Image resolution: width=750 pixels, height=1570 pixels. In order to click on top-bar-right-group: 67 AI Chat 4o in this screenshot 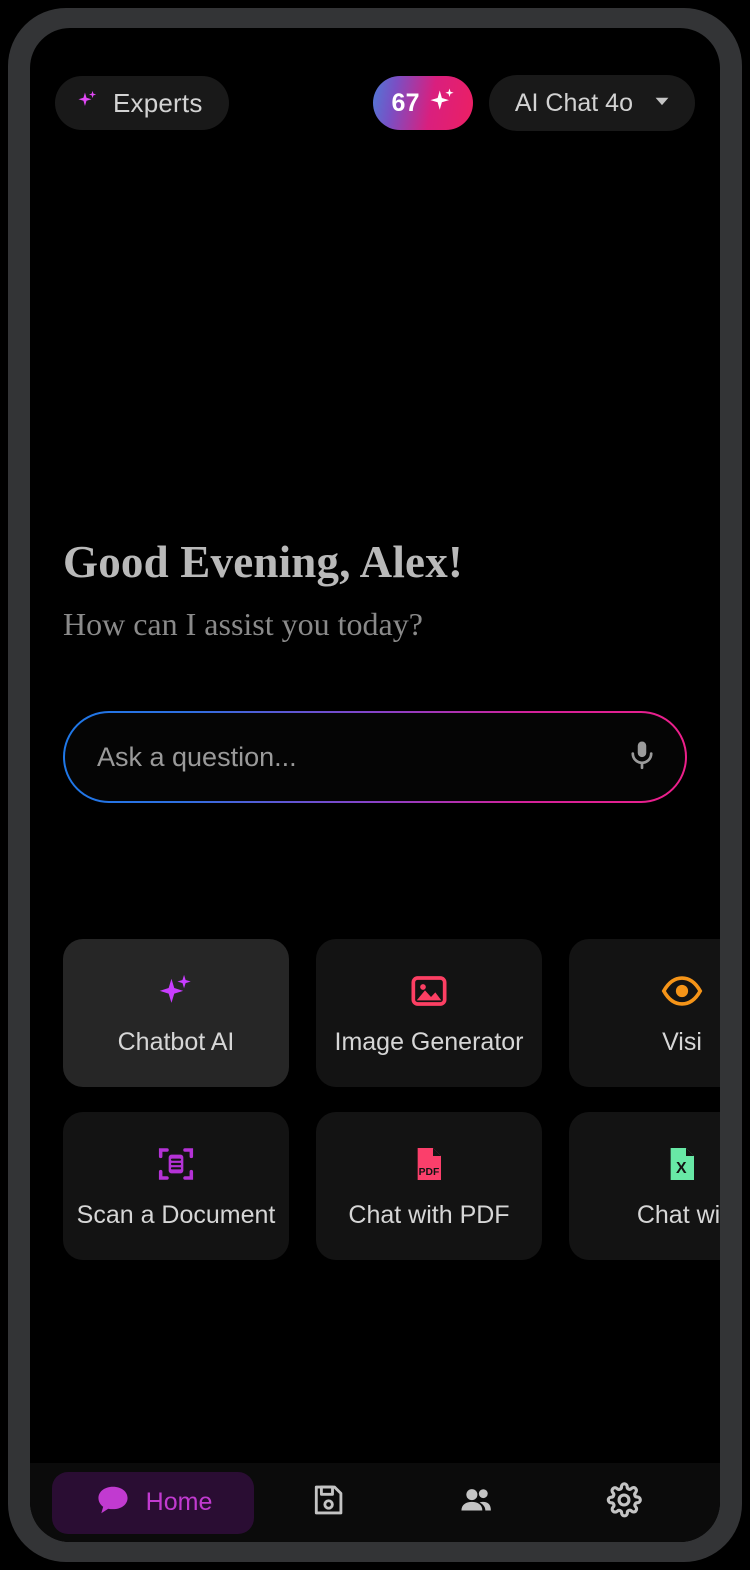, I will do `click(534, 103)`.